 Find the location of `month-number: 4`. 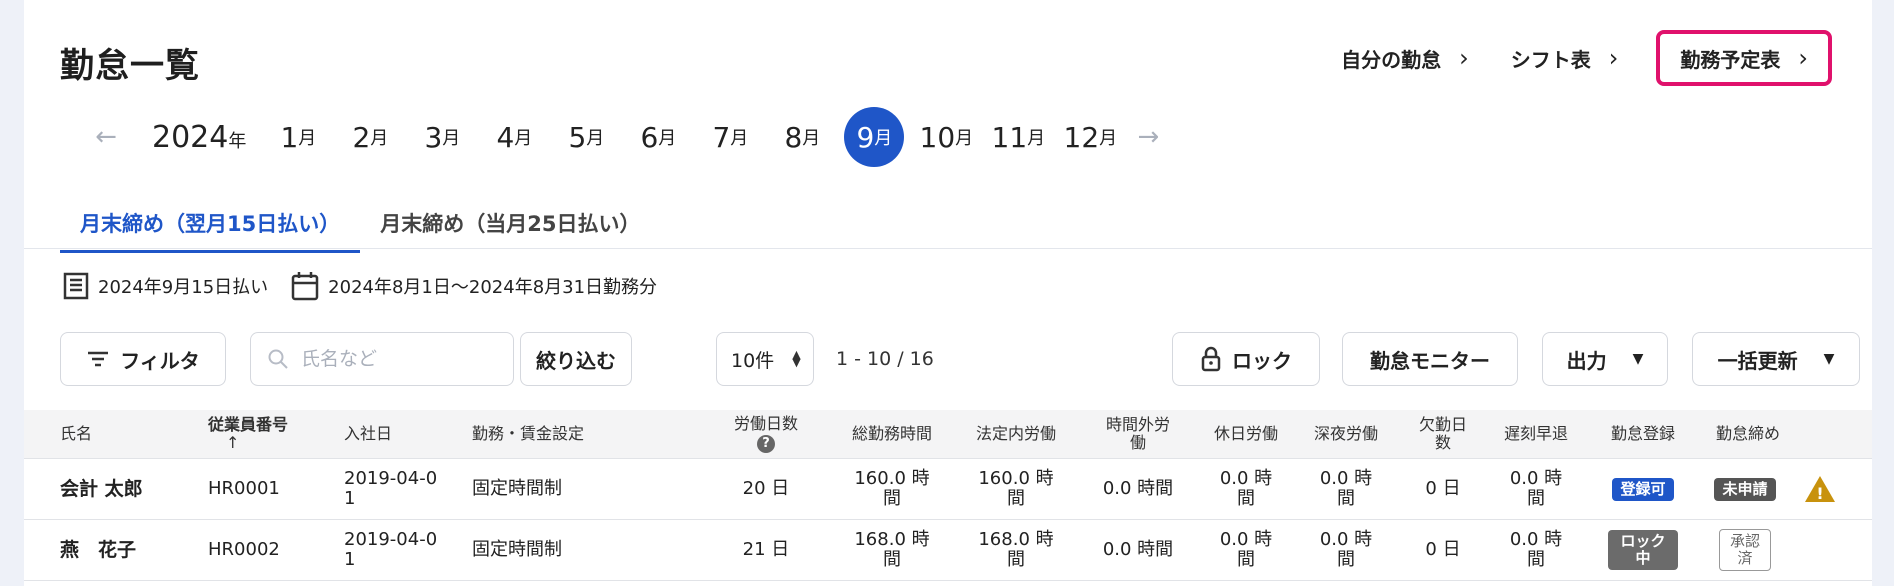

month-number: 4 is located at coordinates (505, 137).